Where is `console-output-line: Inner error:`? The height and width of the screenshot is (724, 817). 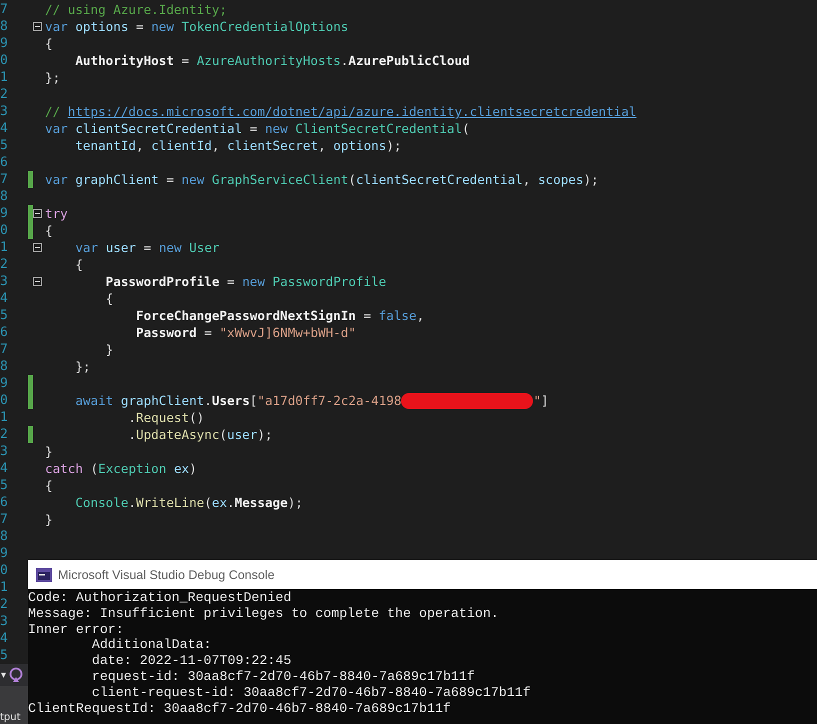
console-output-line: Inner error: is located at coordinates (76, 630).